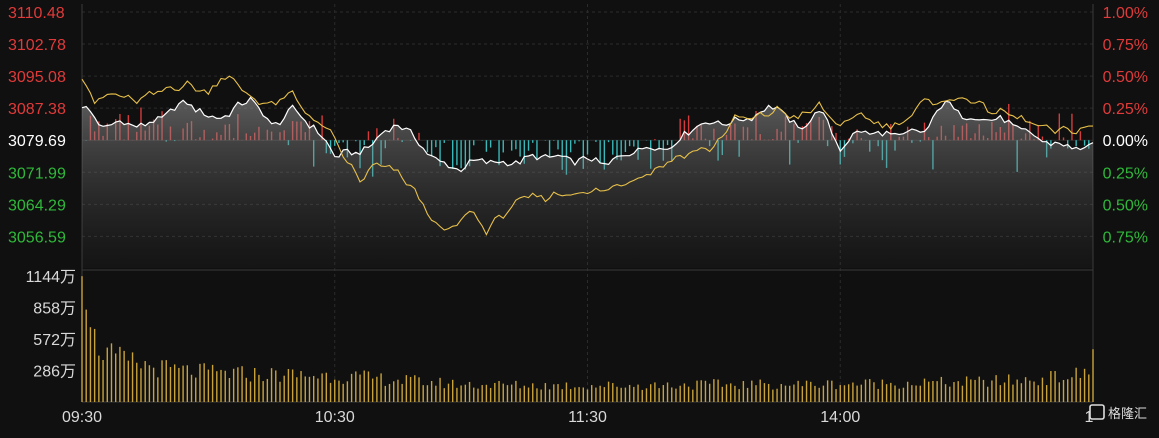 This screenshot has height=438, width=1159. What do you see at coordinates (1127, 413) in the screenshot?
I see `watermark-text: 格隆汇` at bounding box center [1127, 413].